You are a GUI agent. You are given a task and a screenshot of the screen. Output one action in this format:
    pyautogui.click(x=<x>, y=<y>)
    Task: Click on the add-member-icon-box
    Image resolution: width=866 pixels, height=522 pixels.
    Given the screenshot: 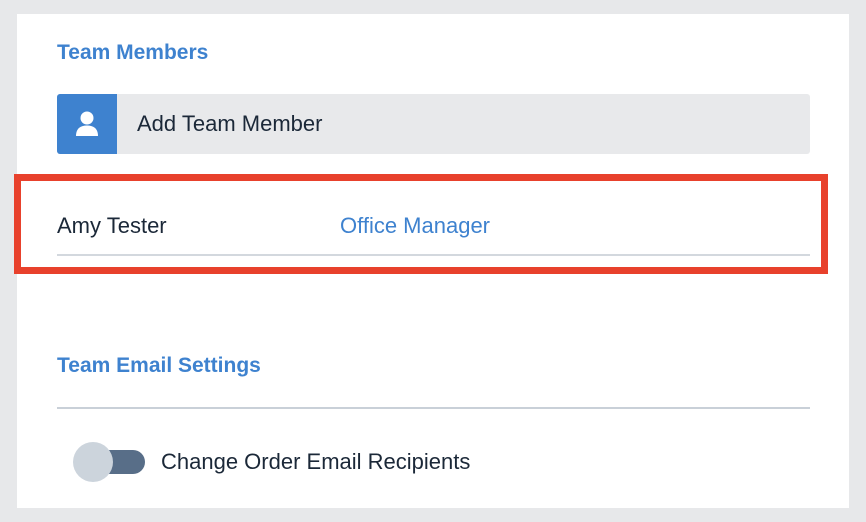 What is the action you would take?
    pyautogui.click(x=87, y=124)
    